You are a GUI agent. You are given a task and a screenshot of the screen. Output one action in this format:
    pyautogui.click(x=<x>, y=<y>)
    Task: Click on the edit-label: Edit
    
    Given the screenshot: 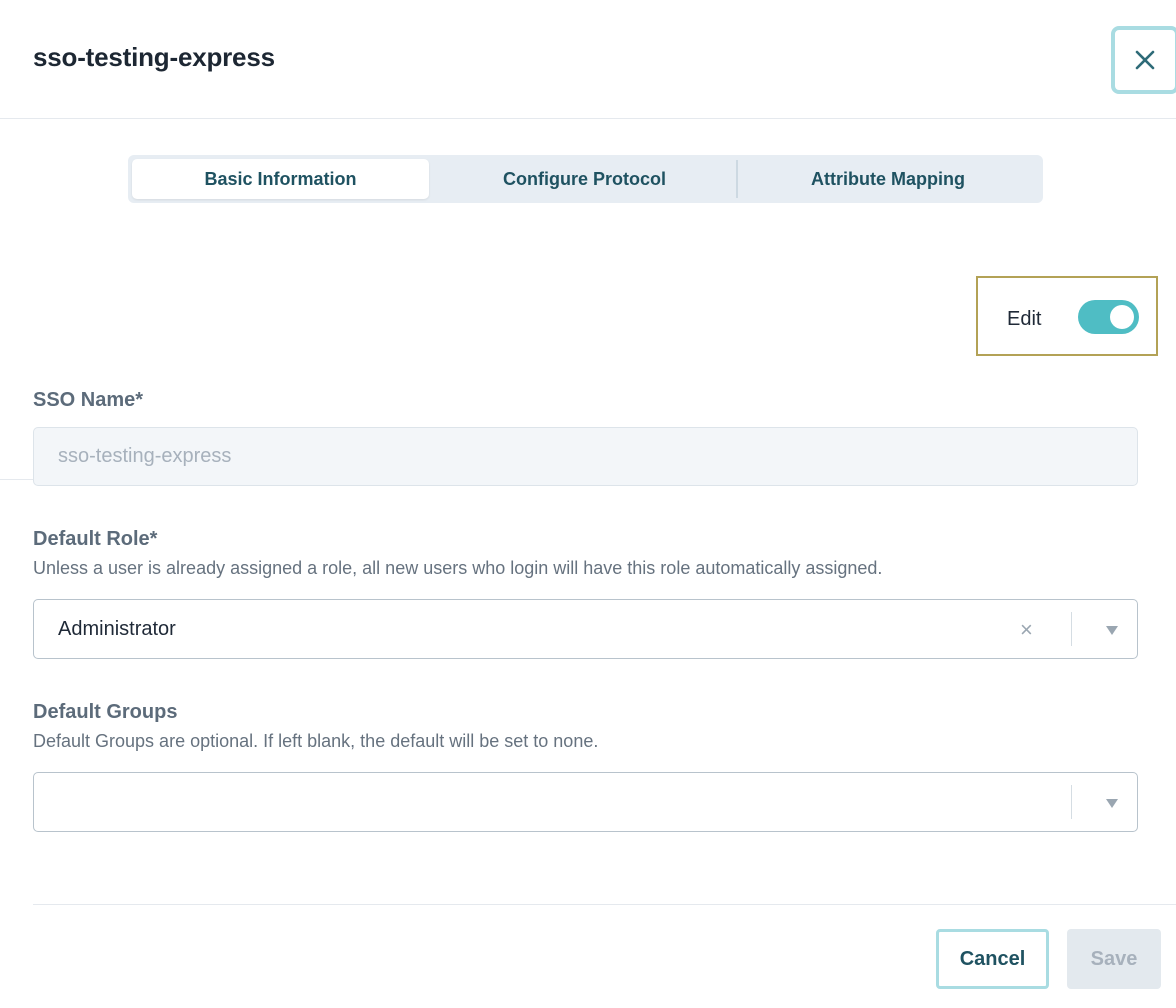 What is the action you would take?
    pyautogui.click(x=1024, y=319)
    